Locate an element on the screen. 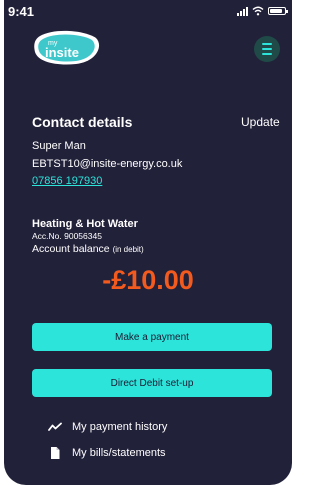 The height and width of the screenshot is (485, 320). update-contact-link: Update is located at coordinates (260, 122).